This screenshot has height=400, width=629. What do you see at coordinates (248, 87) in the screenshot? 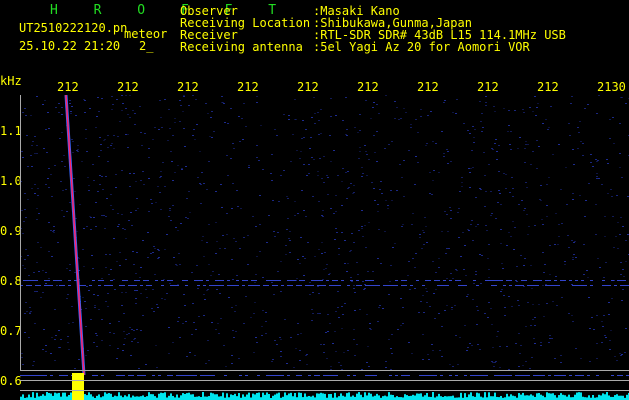
I see `x-tick-label: 2124` at bounding box center [248, 87].